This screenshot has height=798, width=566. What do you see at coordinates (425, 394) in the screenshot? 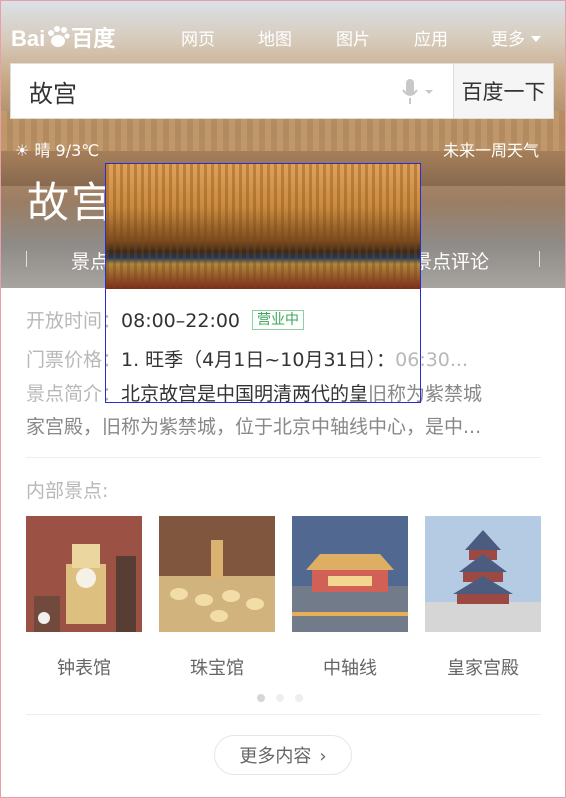
I see `intro-text-rest: 旧称为紫禁城` at bounding box center [425, 394].